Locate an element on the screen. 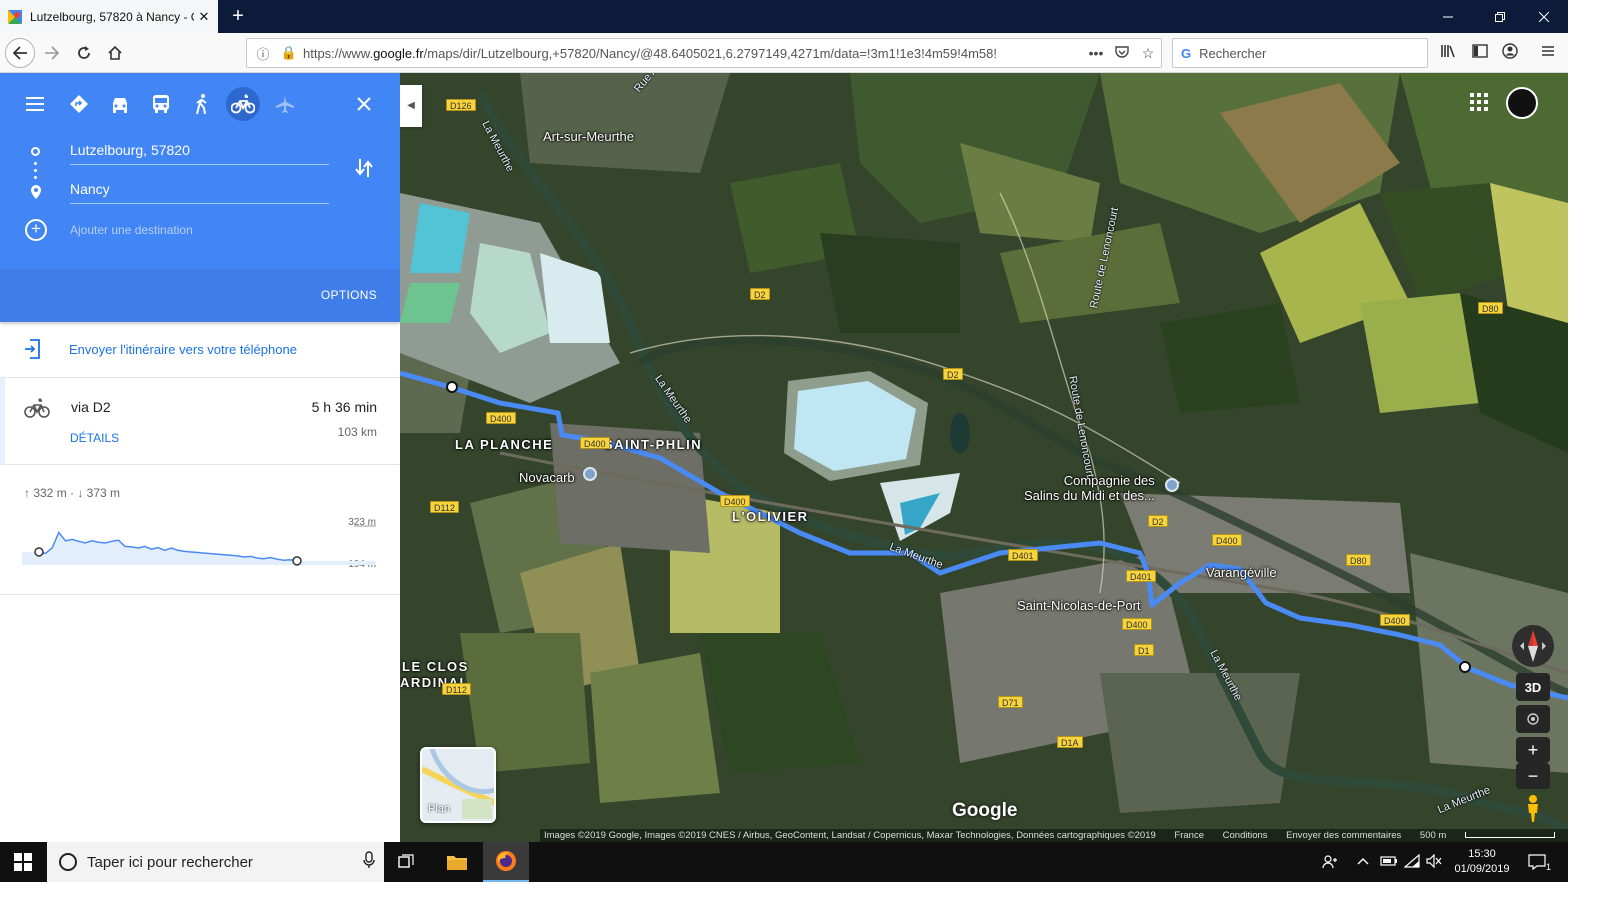 The image size is (1600, 900). origin-field: Lutzelbourg, 57820 is located at coordinates (199, 151).